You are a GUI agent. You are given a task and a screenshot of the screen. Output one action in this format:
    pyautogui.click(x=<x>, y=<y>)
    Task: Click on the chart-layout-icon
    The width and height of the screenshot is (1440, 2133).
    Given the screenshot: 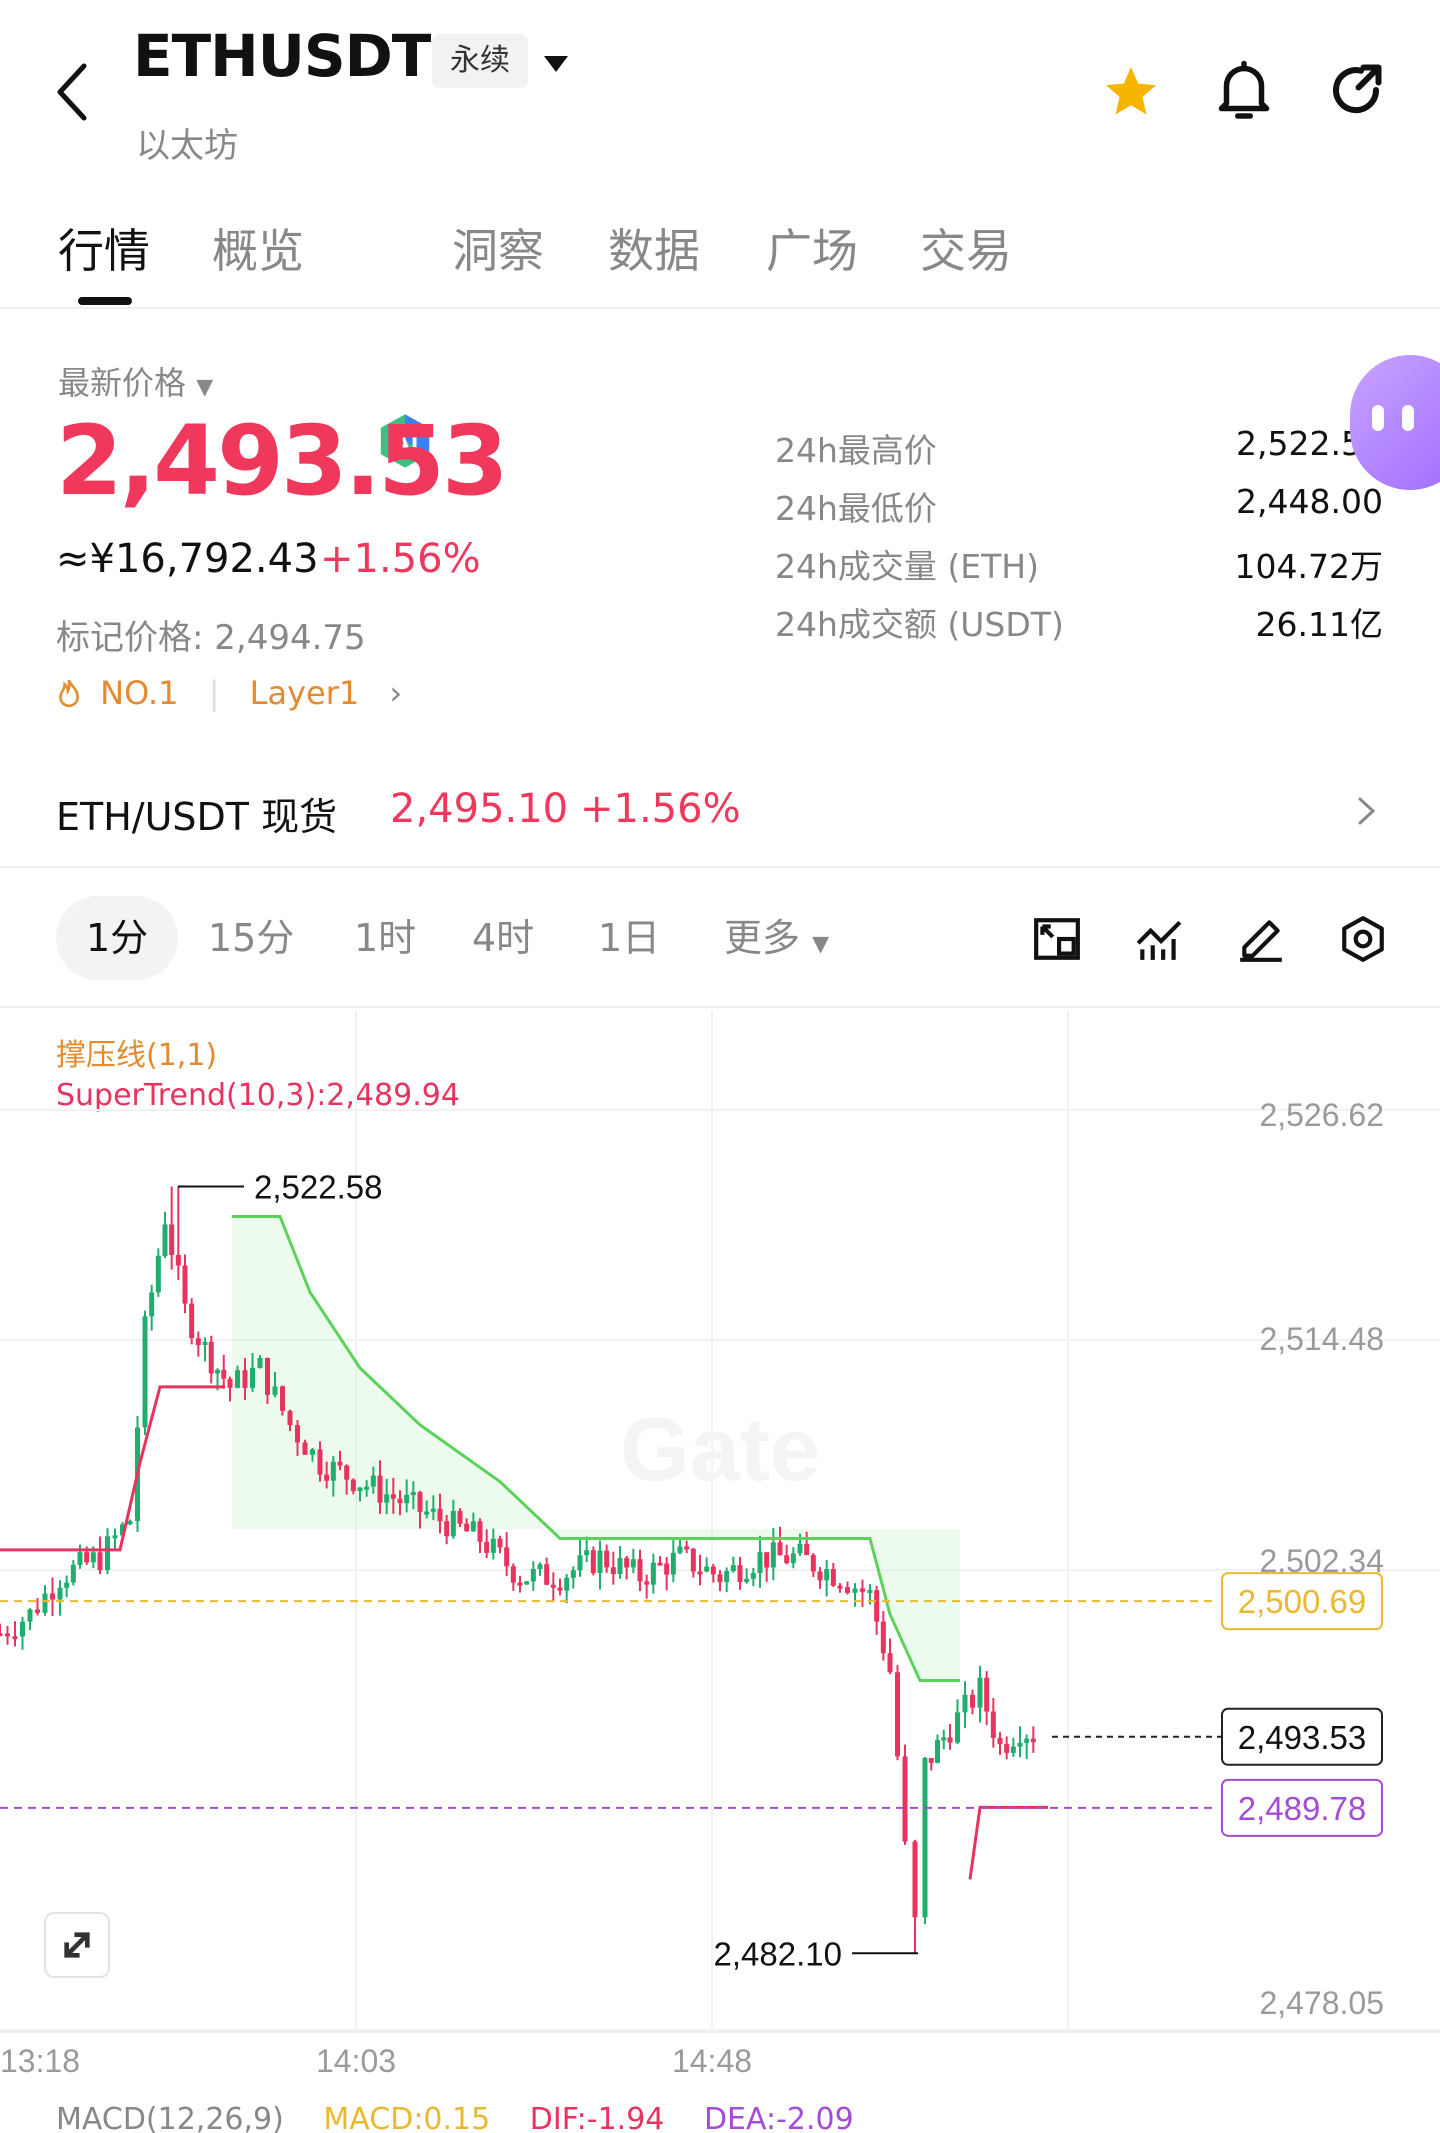 What is the action you would take?
    pyautogui.click(x=1057, y=939)
    